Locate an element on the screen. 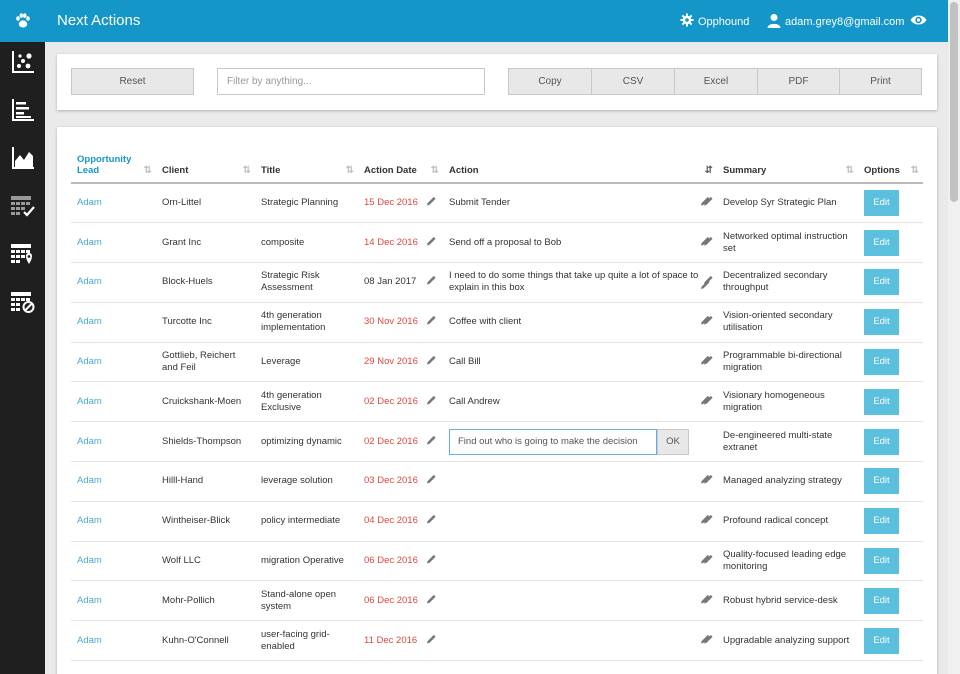 This screenshot has width=960, height=674. action-cell: Coffee with client is located at coordinates (580, 322).